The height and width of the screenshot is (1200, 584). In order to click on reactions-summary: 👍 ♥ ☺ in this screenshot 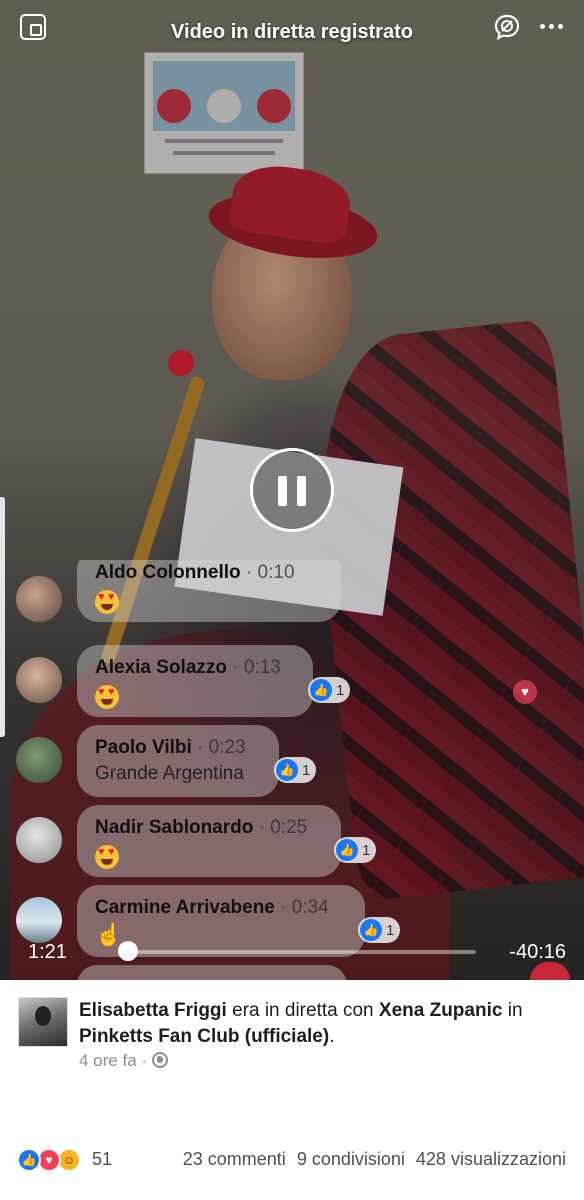, I will do `click(52, 1160)`.